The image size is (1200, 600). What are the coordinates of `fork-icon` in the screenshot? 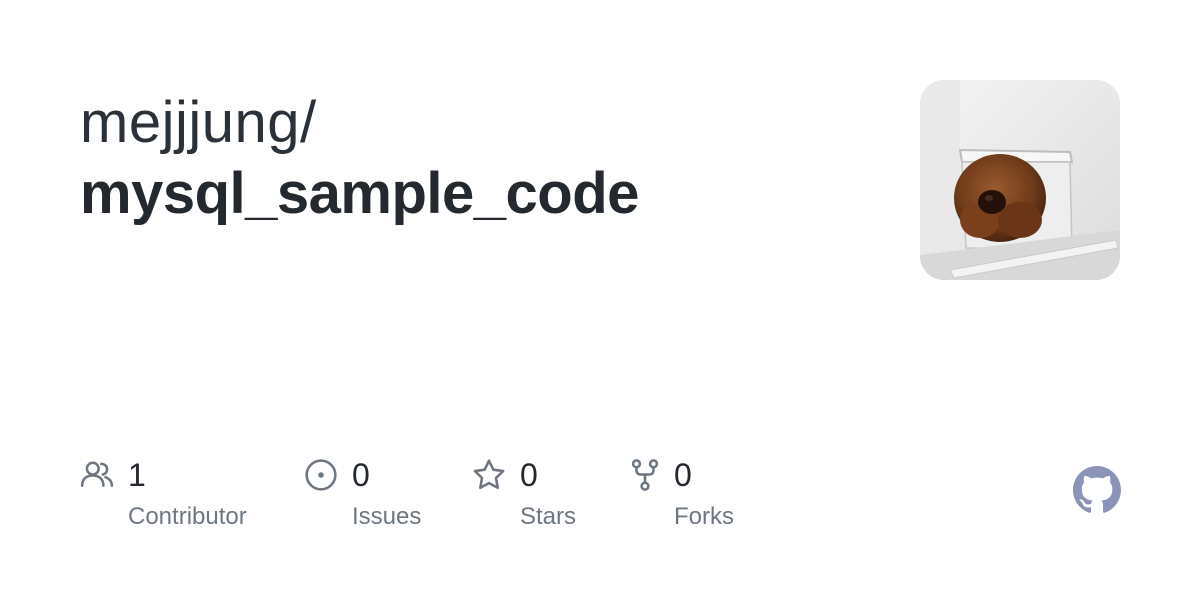 It's located at (645, 475).